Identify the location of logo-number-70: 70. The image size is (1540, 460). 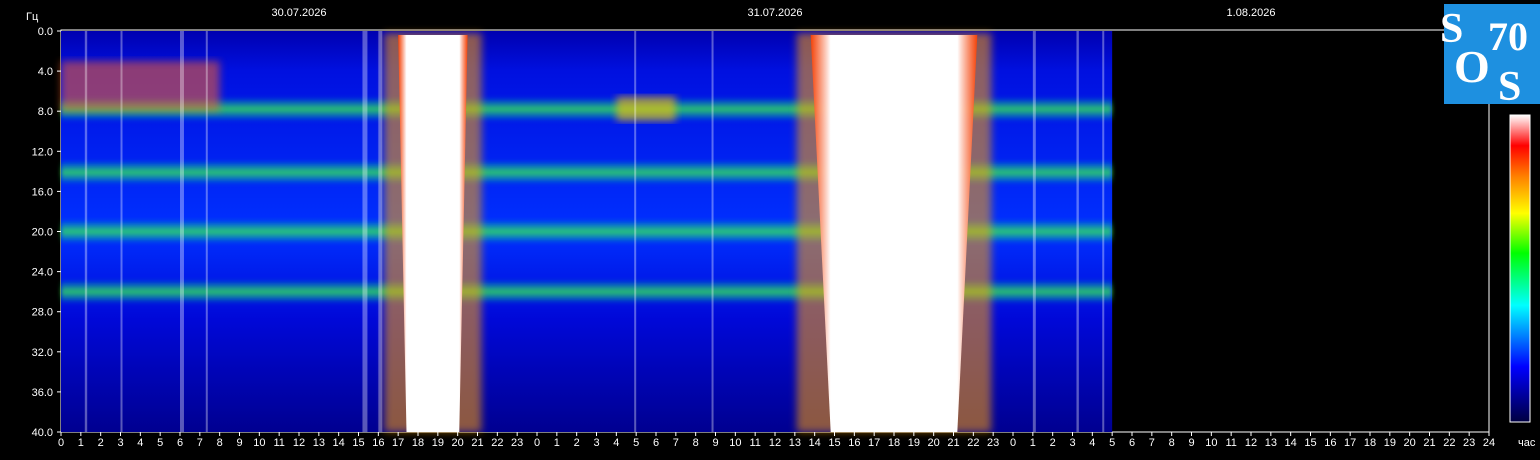
(1508, 36).